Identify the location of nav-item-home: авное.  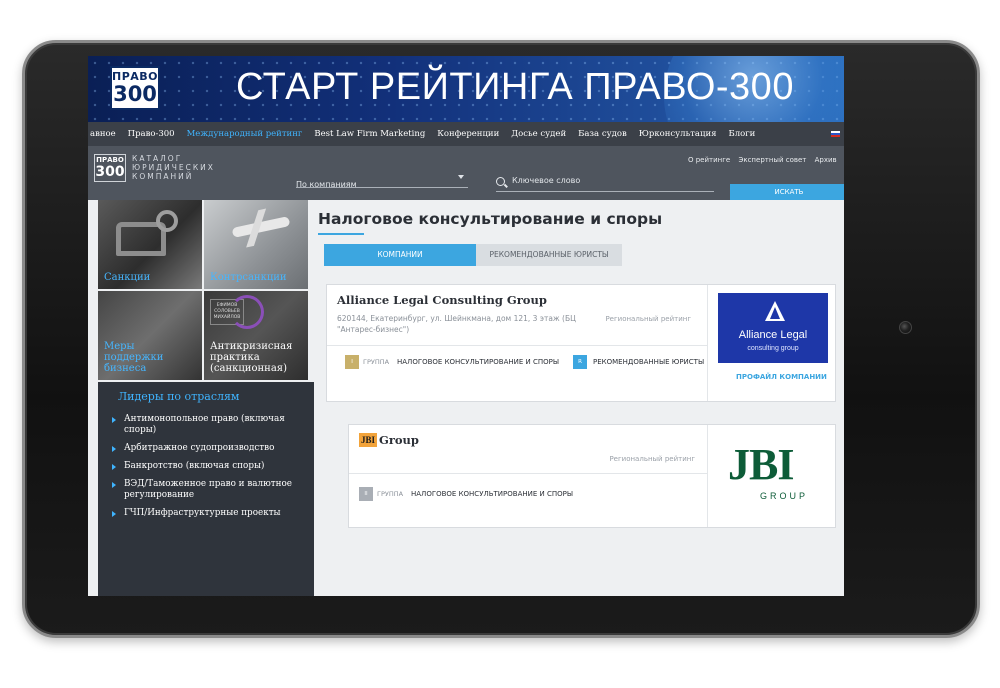
(103, 134).